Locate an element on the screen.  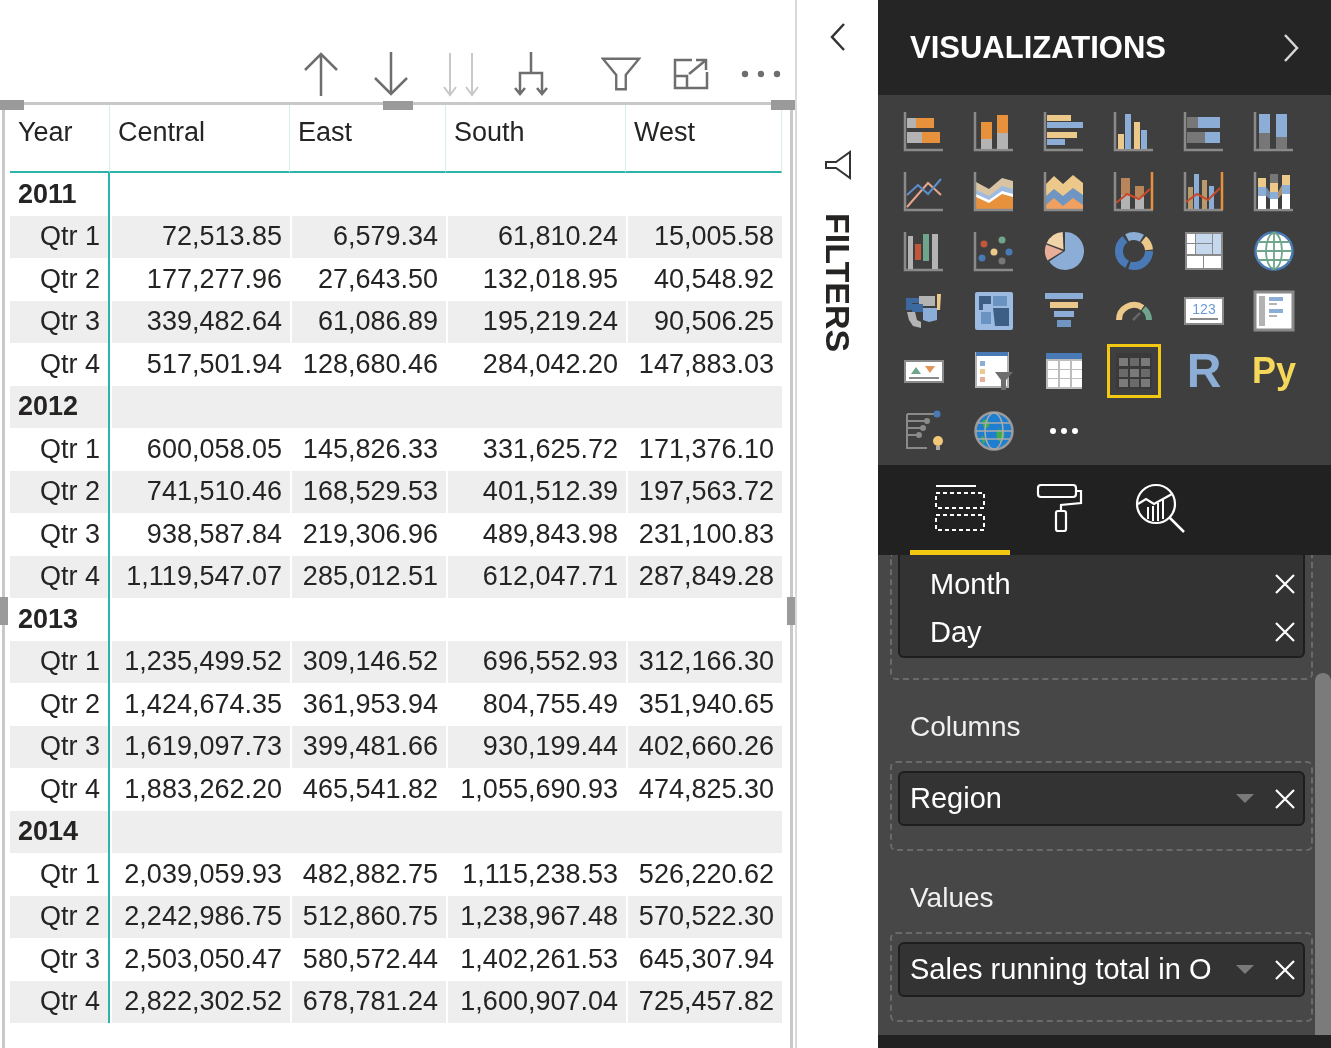
table-cell: 612,047.71 is located at coordinates (536, 576).